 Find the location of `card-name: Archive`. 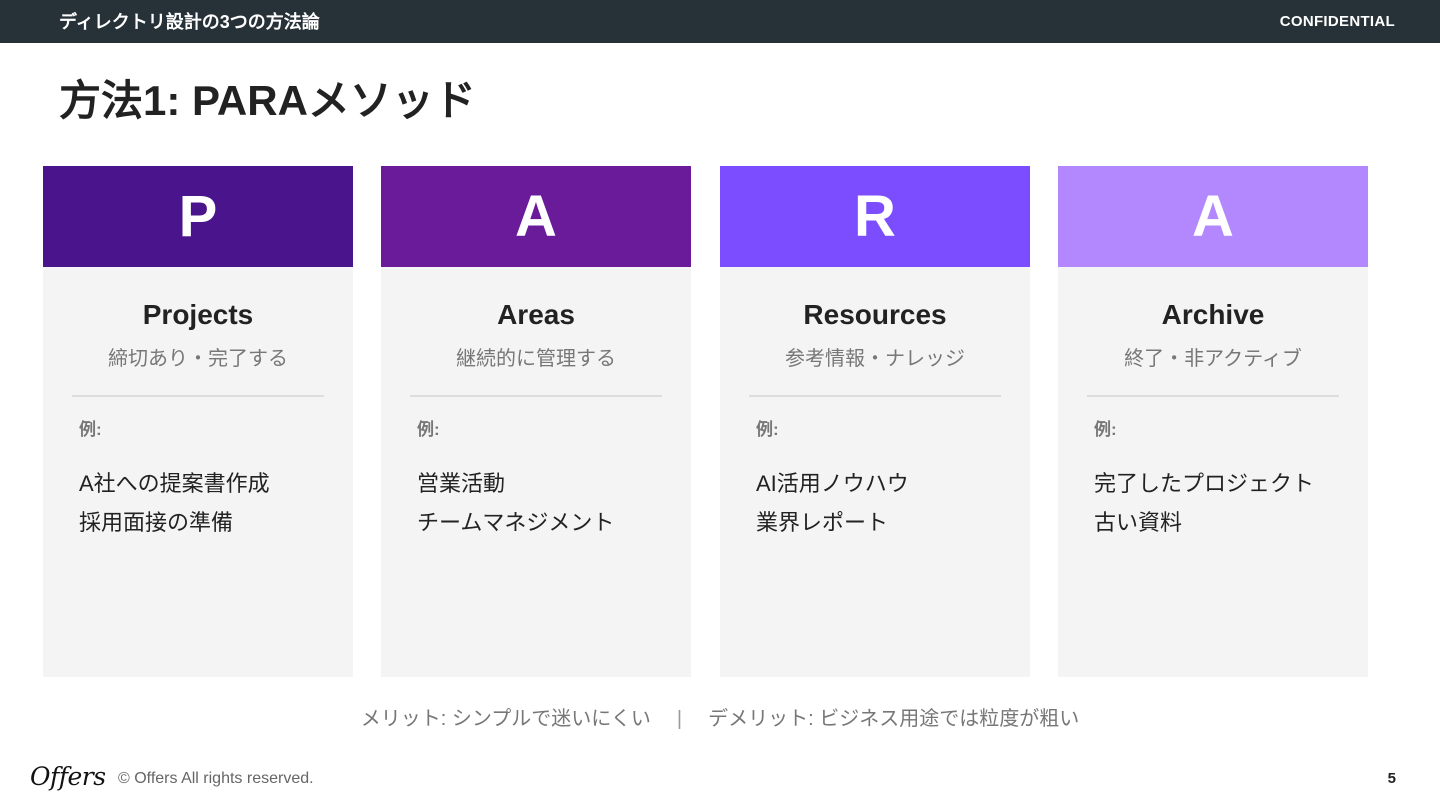

card-name: Archive is located at coordinates (1213, 314).